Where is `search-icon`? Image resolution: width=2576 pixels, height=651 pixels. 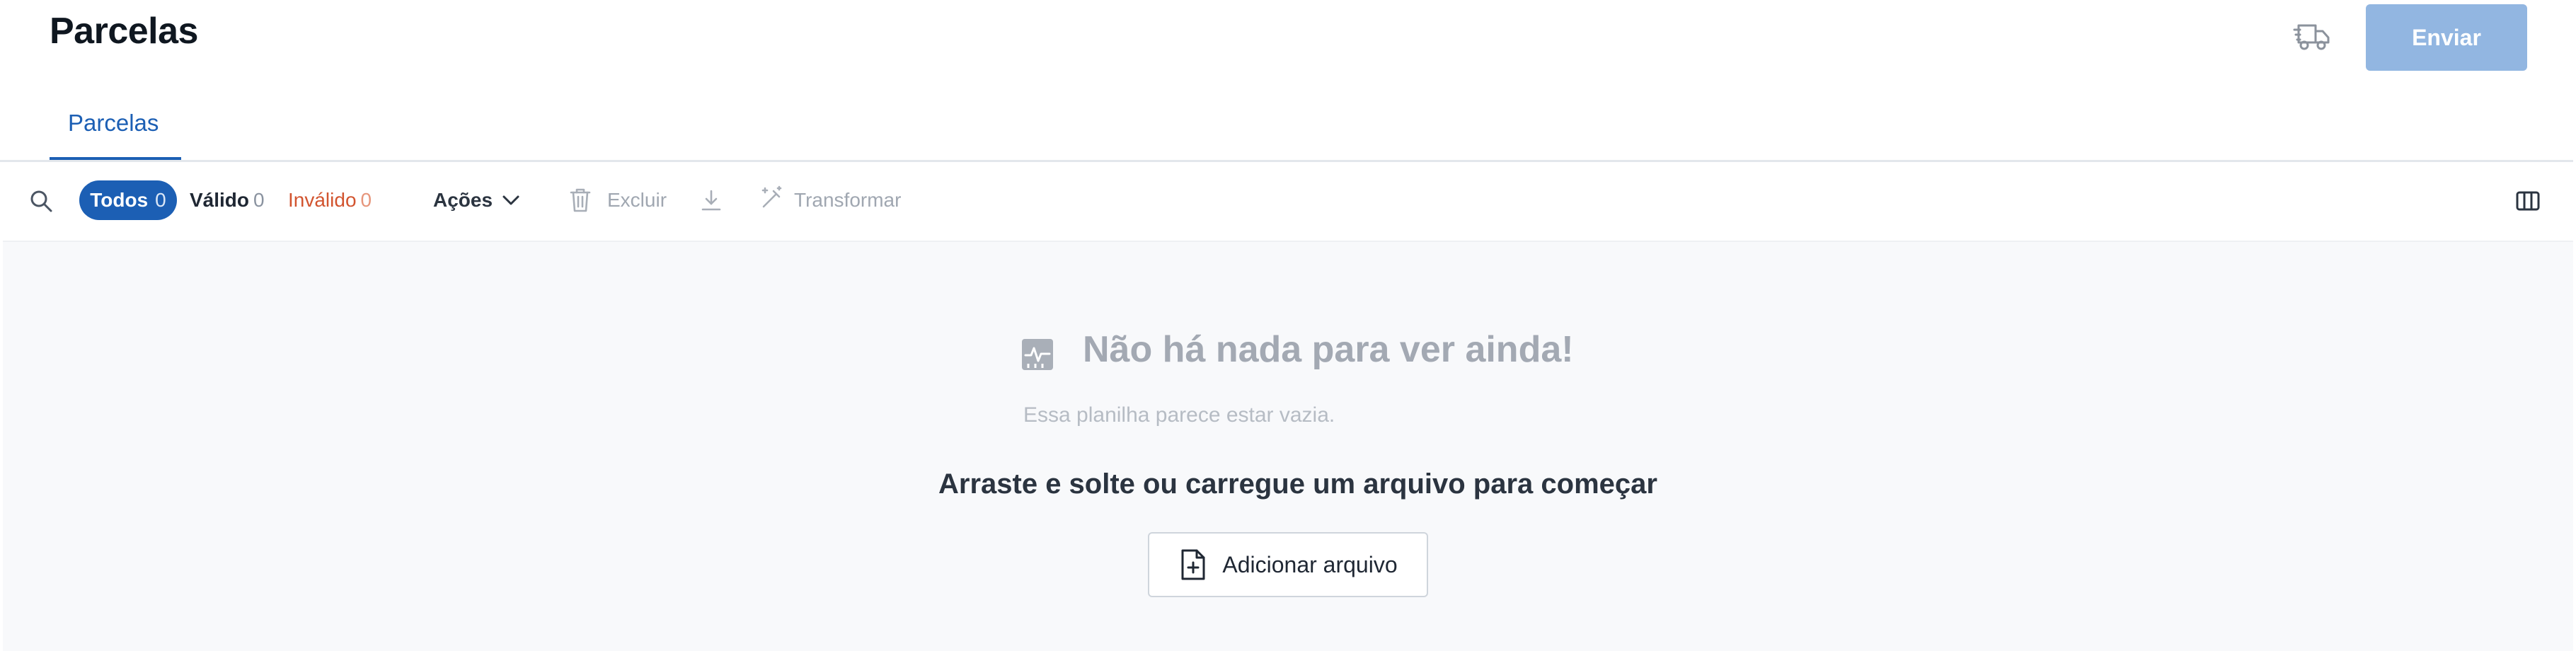 search-icon is located at coordinates (41, 201).